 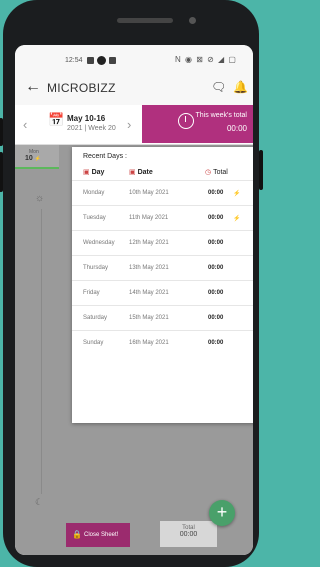 I want to click on clock-small-icon: ◷, so click(x=208, y=172).